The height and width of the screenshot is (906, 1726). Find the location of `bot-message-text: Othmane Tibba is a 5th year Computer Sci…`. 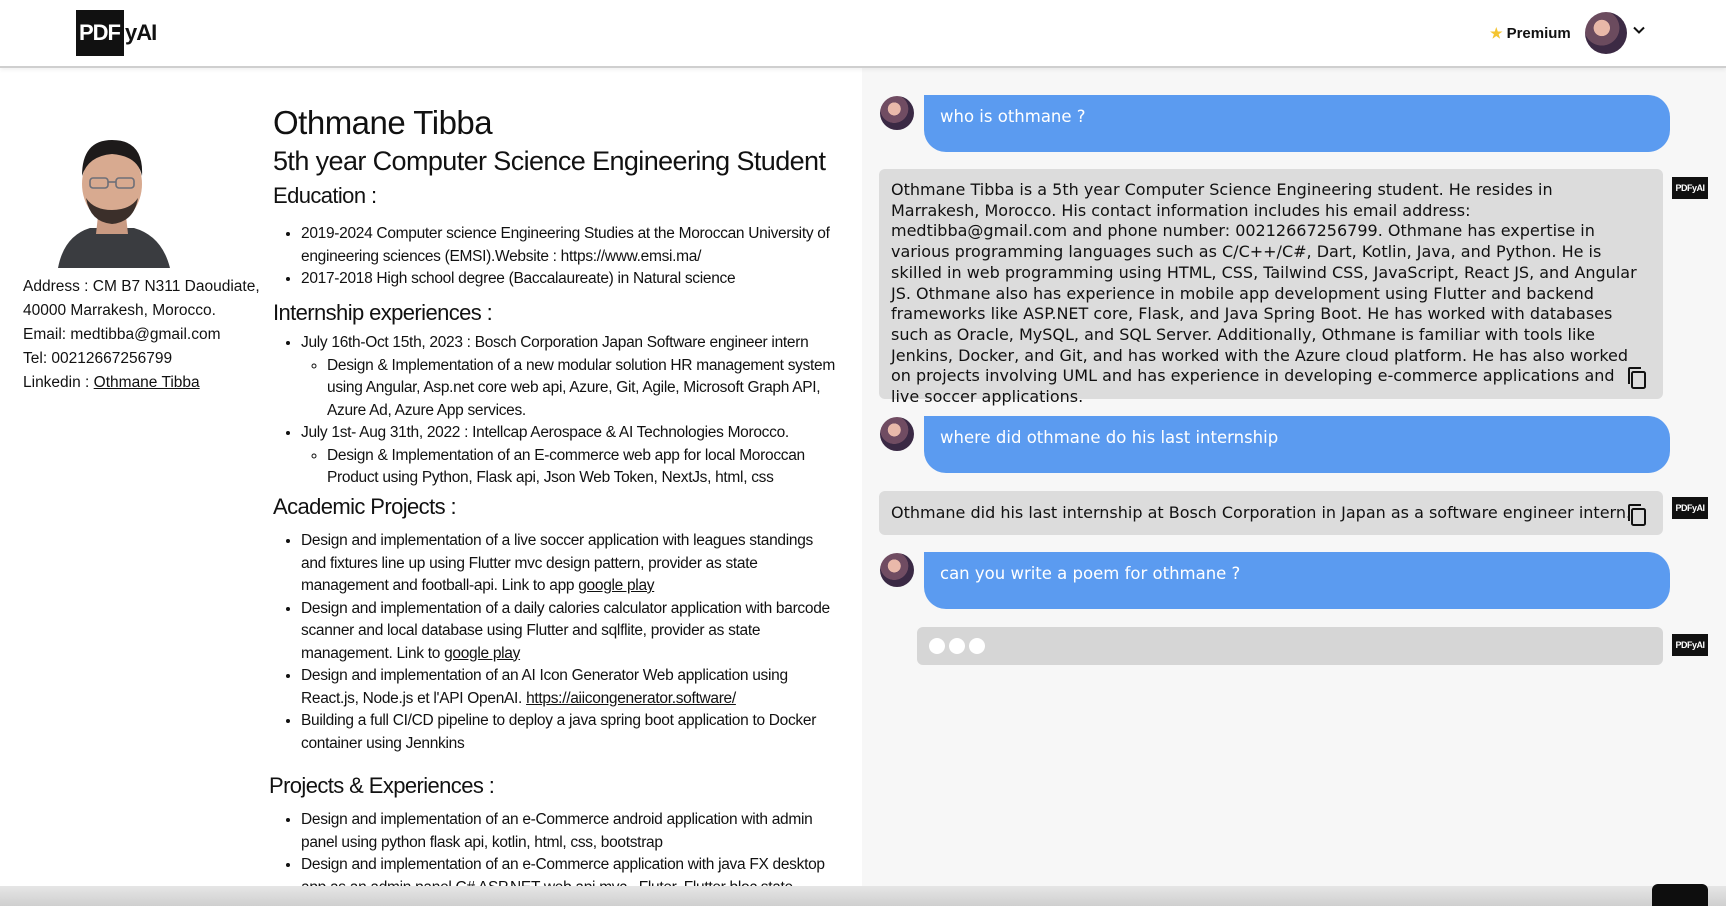

bot-message-text: Othmane Tibba is a 5th year Computer Sci… is located at coordinates (1264, 293).